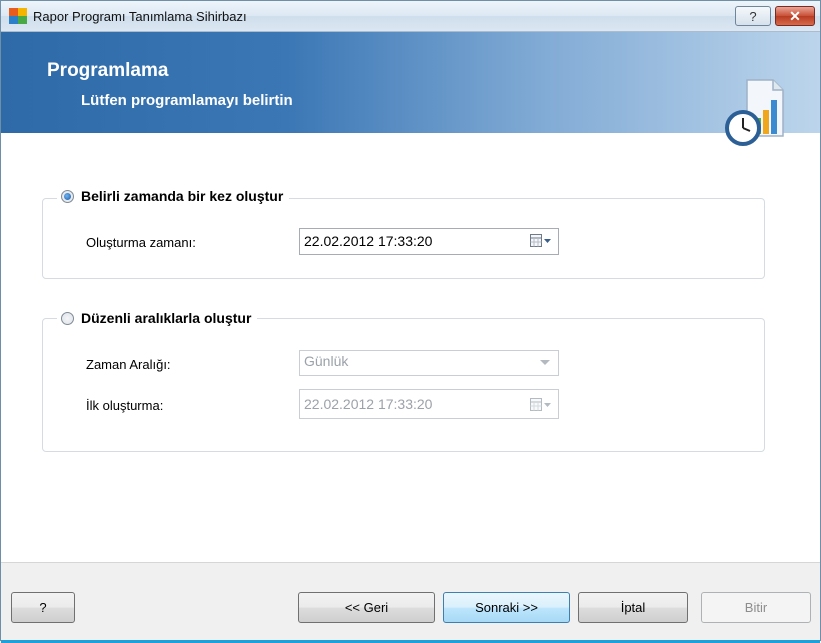  What do you see at coordinates (187, 100) in the screenshot?
I see `page-subtitle: Lütfen programlamayı belirtin` at bounding box center [187, 100].